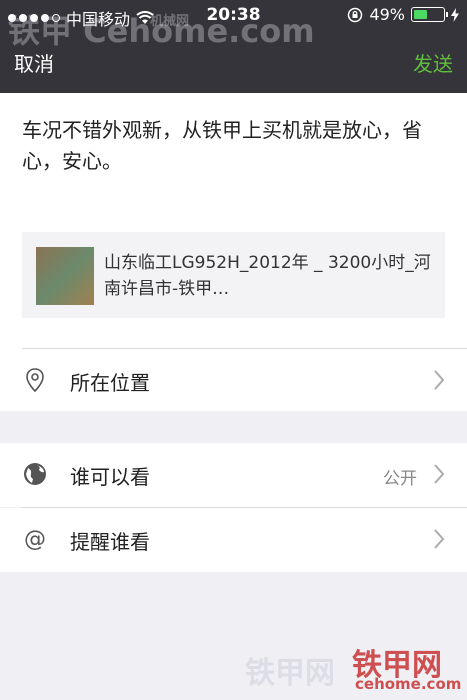  Describe the element at coordinates (400, 479) in the screenshot. I see `visibility-value: 公开` at that location.